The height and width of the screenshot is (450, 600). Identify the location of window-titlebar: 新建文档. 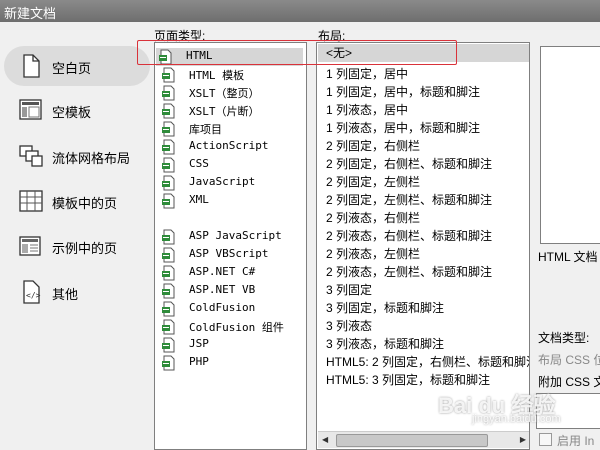
(300, 11).